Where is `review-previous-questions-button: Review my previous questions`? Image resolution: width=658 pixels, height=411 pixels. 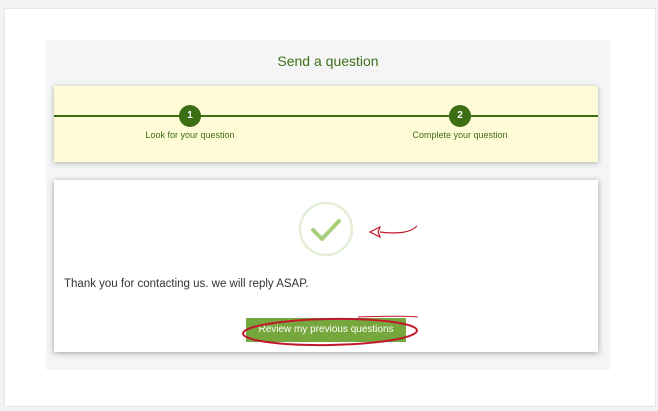 review-previous-questions-button: Review my previous questions is located at coordinates (326, 330).